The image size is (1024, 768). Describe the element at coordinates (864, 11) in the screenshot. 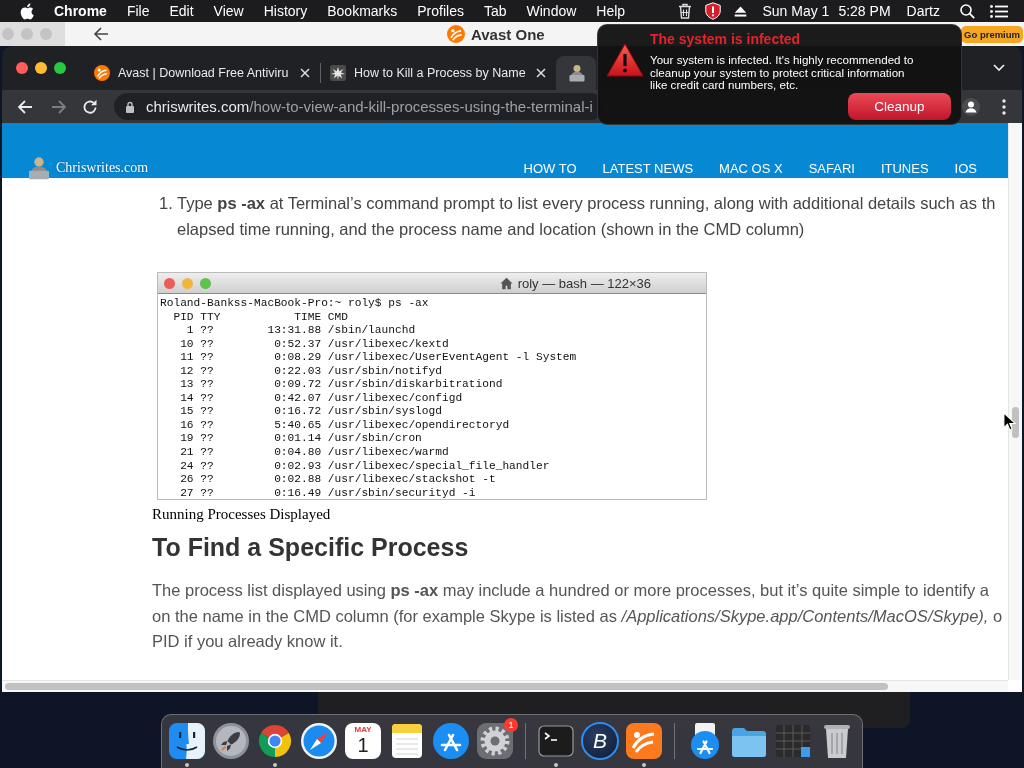

I see `menu-bar-time: 5:28 PM` at that location.